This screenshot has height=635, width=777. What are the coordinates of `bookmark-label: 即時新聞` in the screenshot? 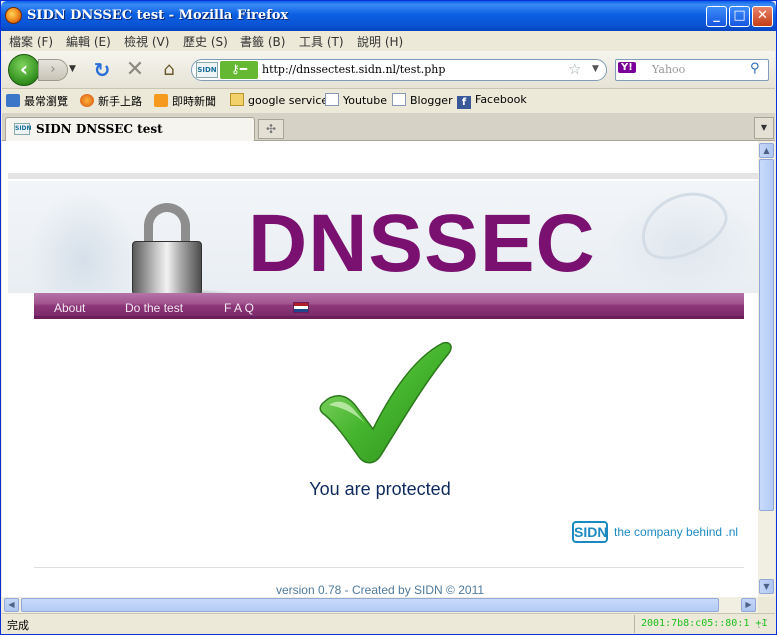 It's located at (194, 101).